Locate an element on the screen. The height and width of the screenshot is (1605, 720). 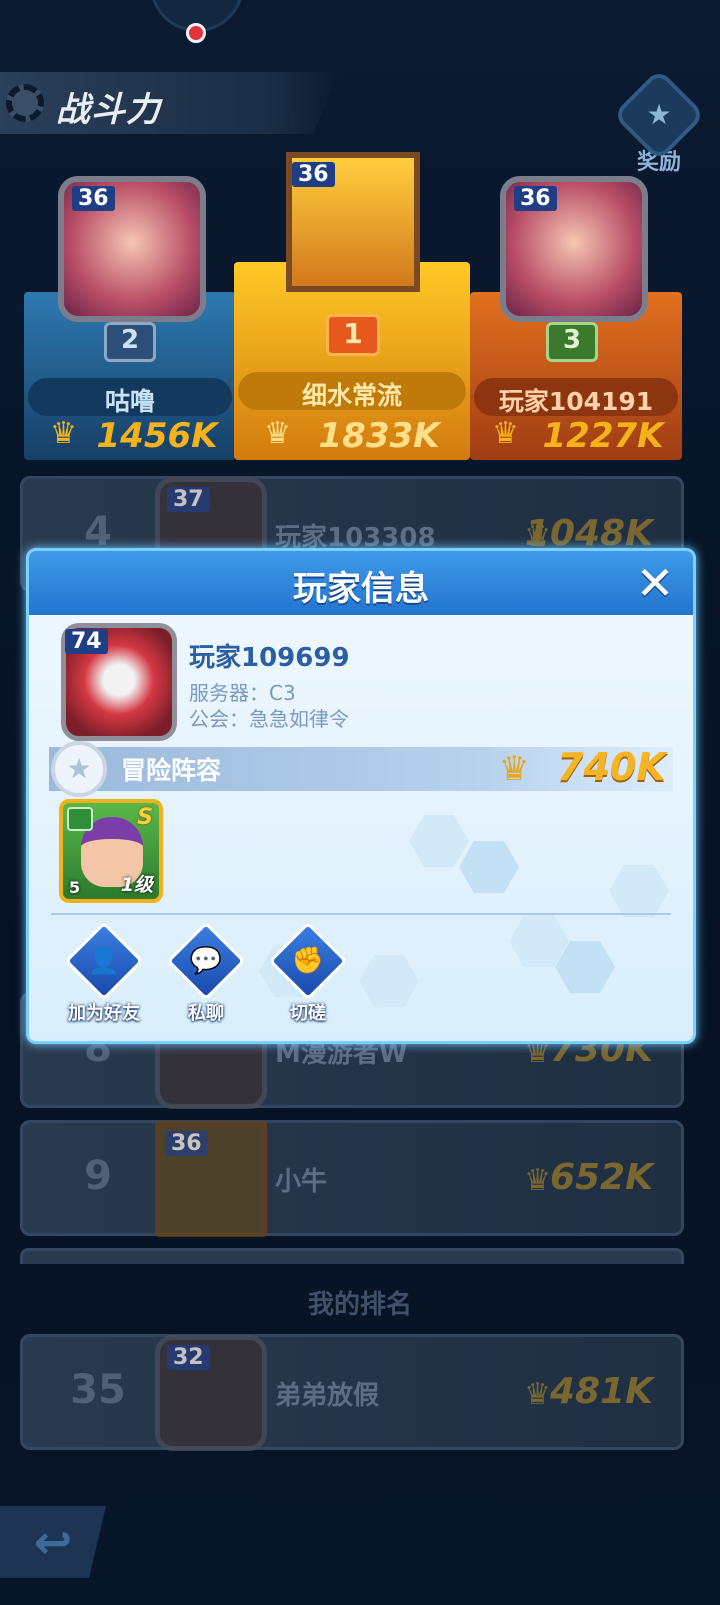
my-rank-heading: 我的排名 is located at coordinates (359, 1305).